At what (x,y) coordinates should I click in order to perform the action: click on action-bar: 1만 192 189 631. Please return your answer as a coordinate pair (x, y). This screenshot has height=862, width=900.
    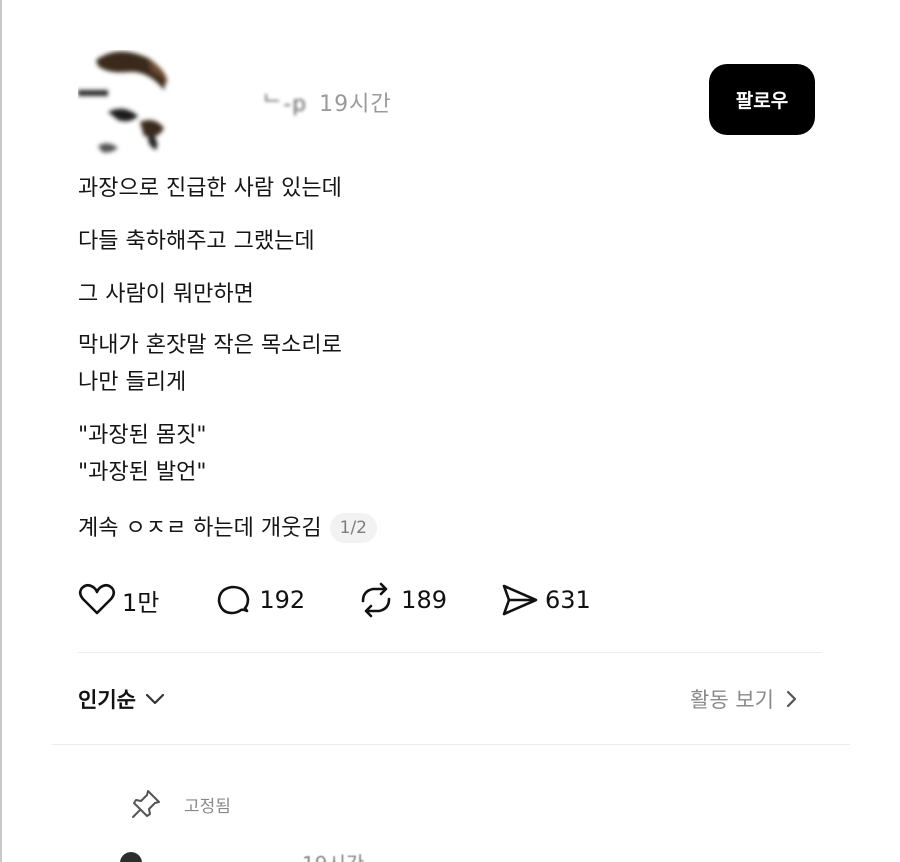
    Looking at the image, I should click on (358, 600).